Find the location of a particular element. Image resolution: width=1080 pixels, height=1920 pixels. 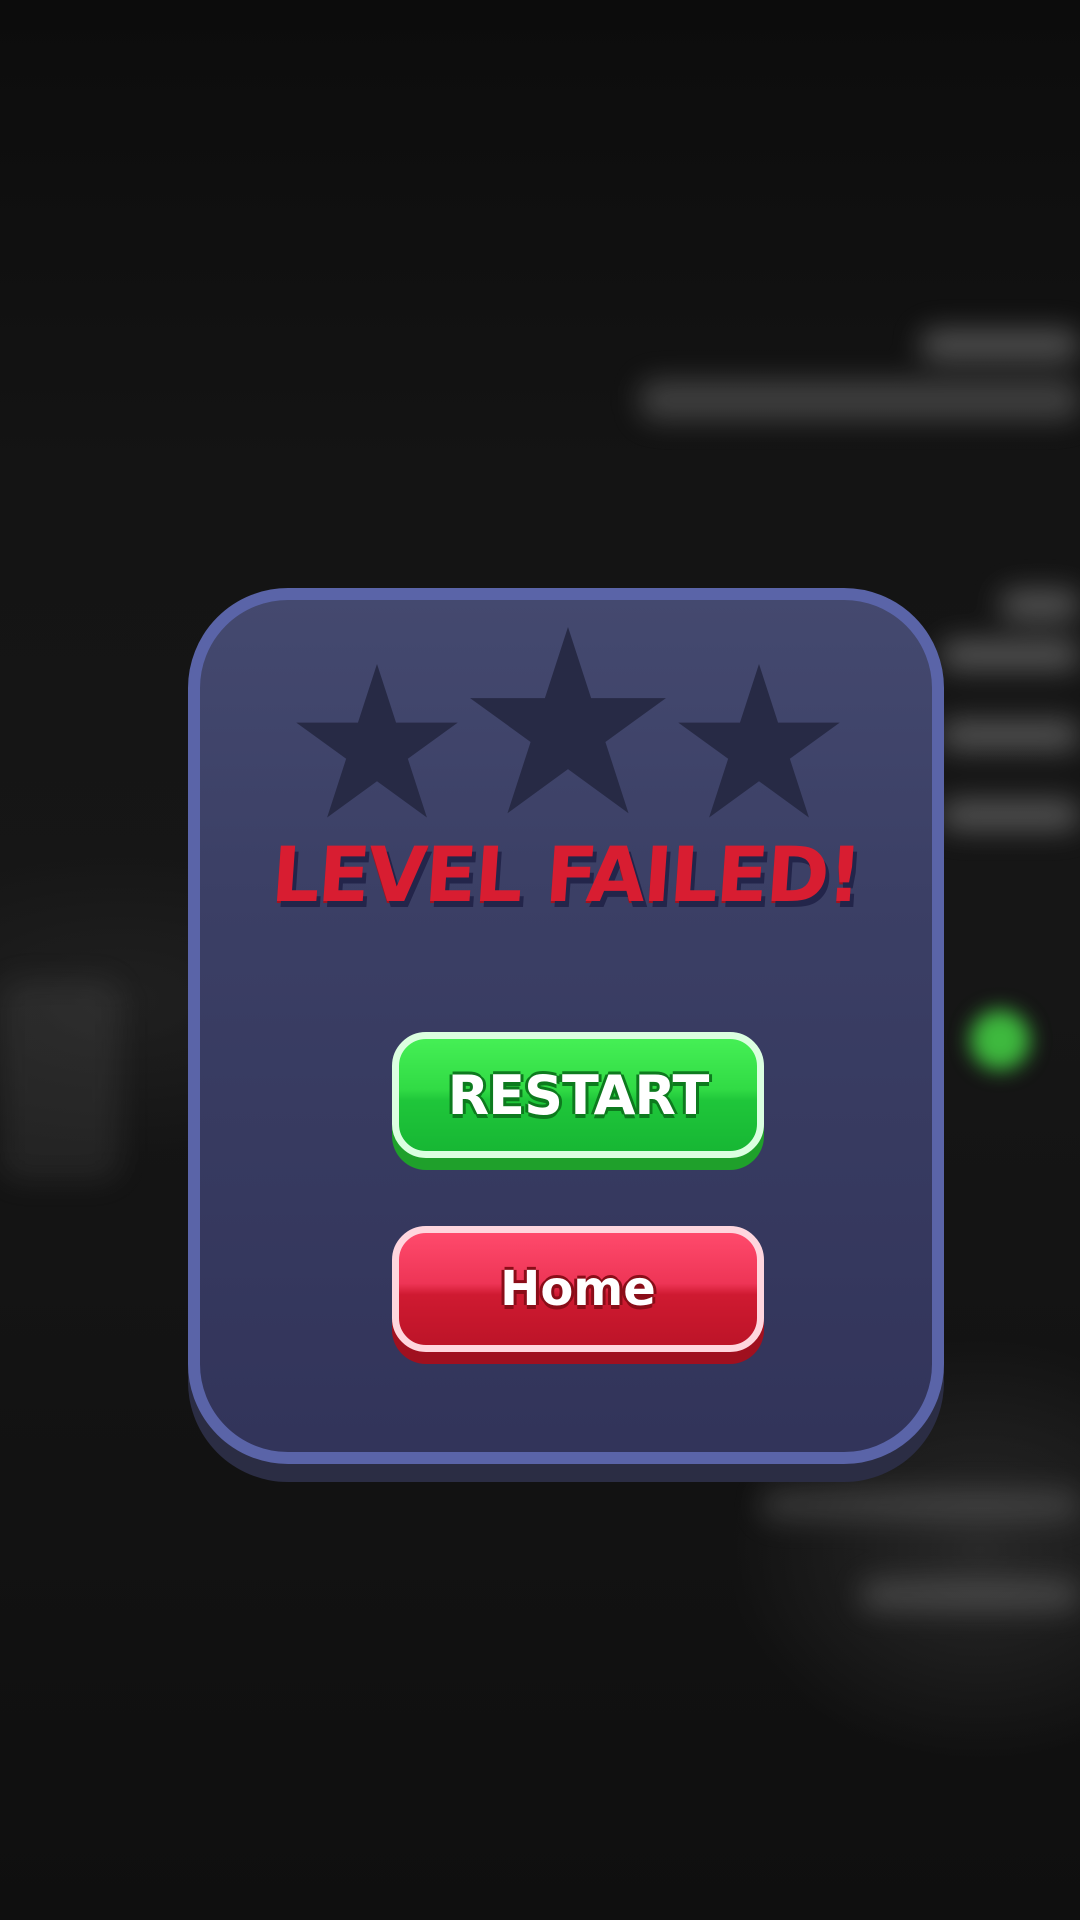

restart-button: RESTART is located at coordinates (578, 1095).